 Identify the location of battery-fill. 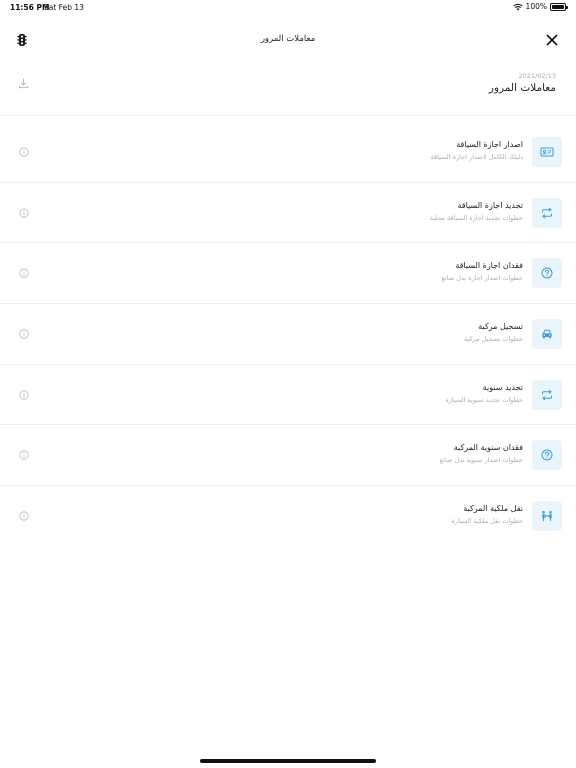
(558, 6).